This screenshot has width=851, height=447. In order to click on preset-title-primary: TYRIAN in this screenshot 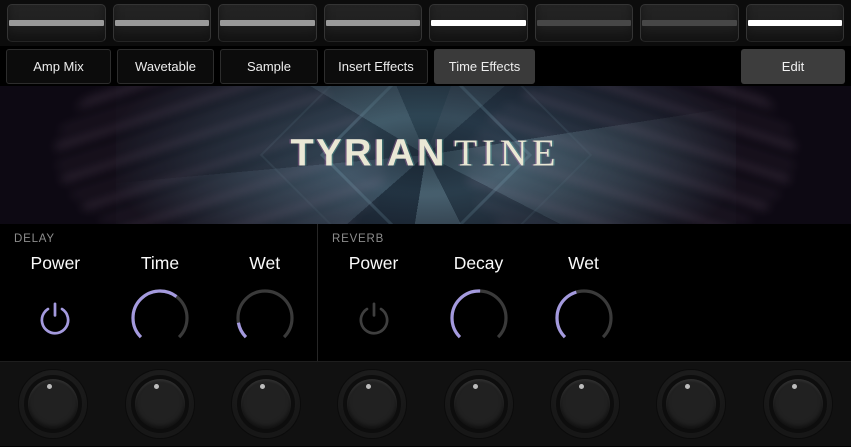, I will do `click(368, 153)`.